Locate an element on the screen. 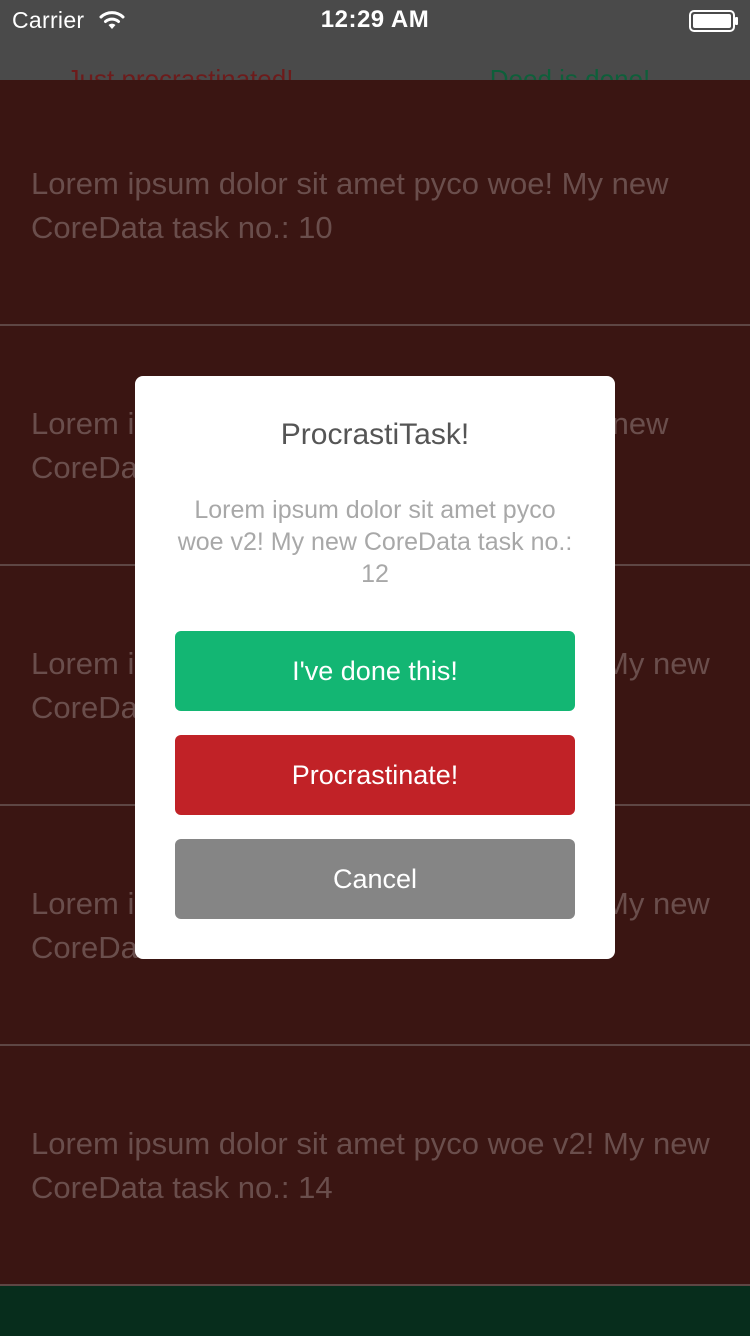  alert-title: ProcrastiTask! is located at coordinates (375, 434).